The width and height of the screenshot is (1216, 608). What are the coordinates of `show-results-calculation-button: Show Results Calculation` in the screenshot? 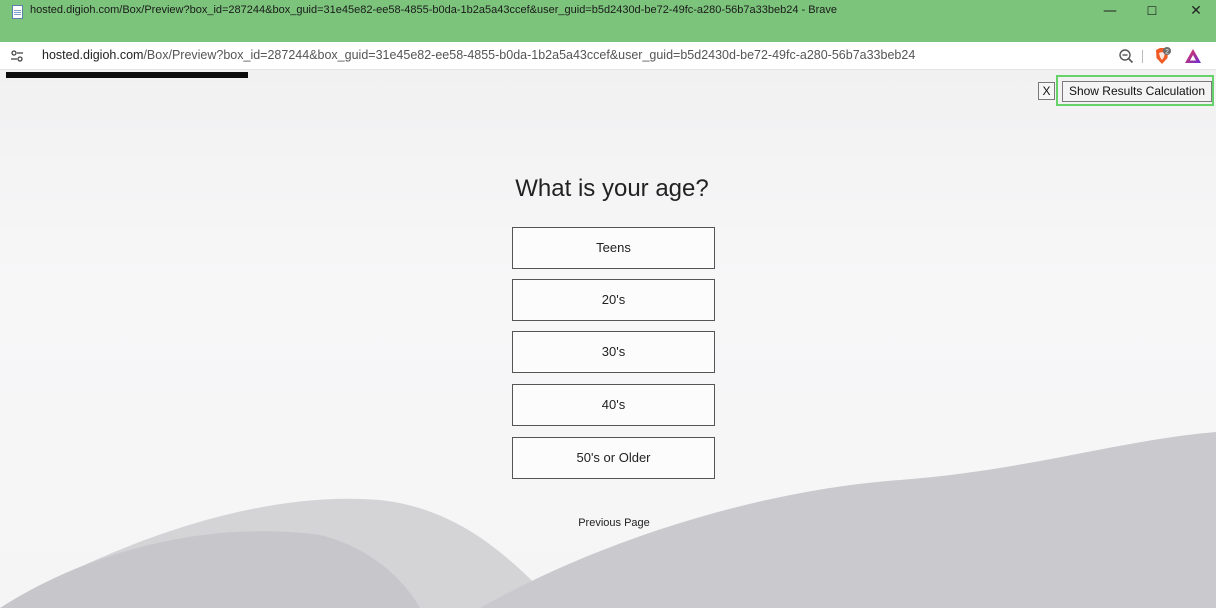 It's located at (1137, 91).